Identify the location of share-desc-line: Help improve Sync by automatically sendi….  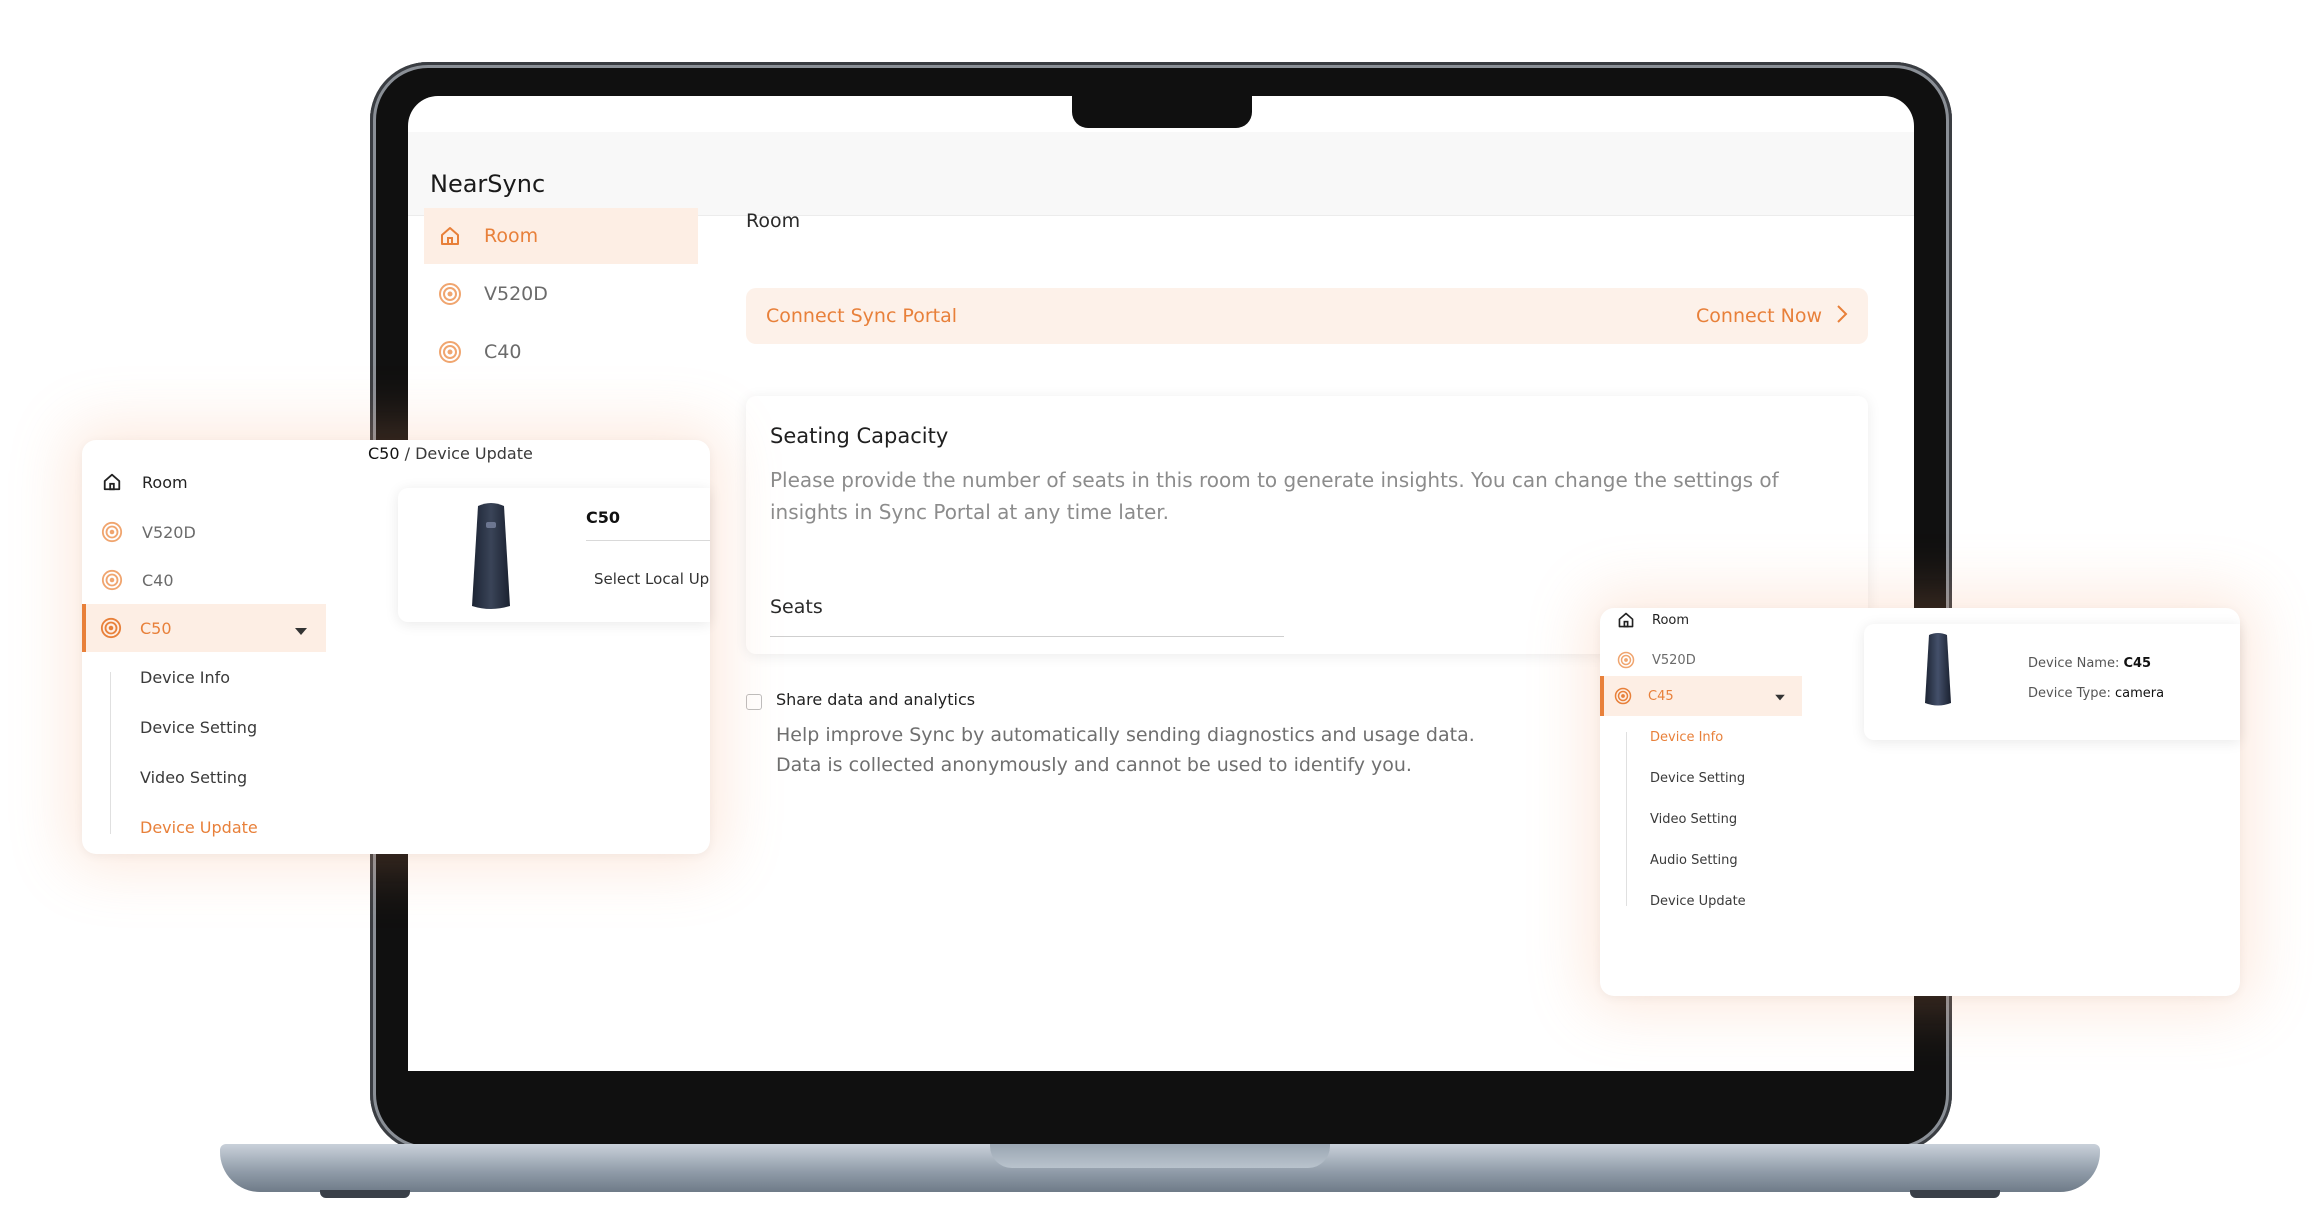
(1125, 735).